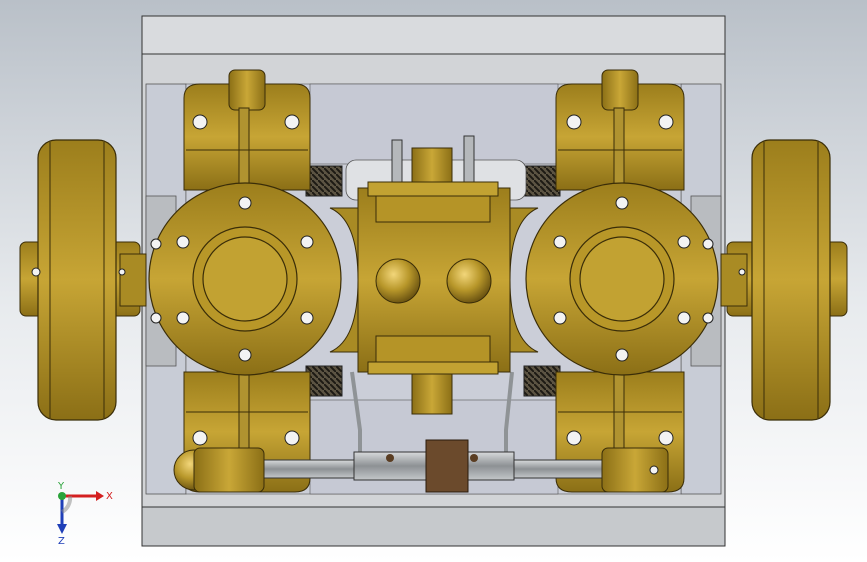 The image size is (867, 562). What do you see at coordinates (433, 35) in the screenshot?
I see `frame-top-beam` at bounding box center [433, 35].